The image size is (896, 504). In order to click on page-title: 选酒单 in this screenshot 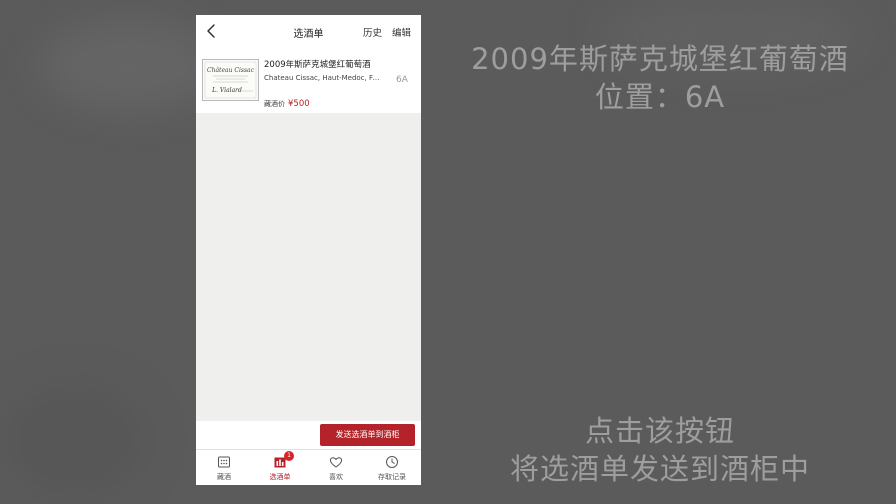, I will do `click(308, 34)`.